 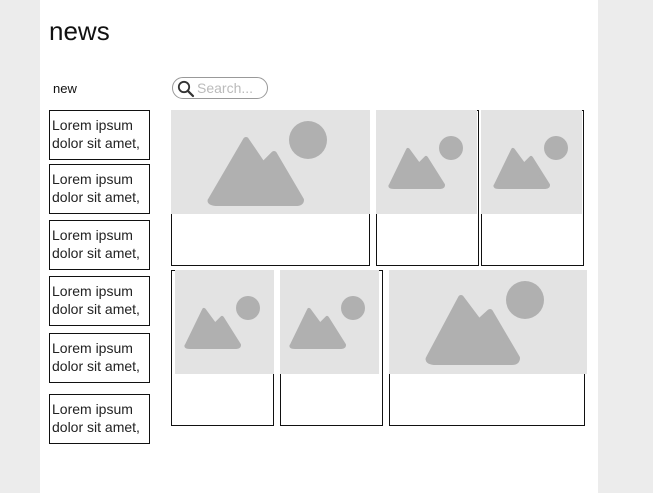 What do you see at coordinates (230, 88) in the screenshot?
I see `search-input` at bounding box center [230, 88].